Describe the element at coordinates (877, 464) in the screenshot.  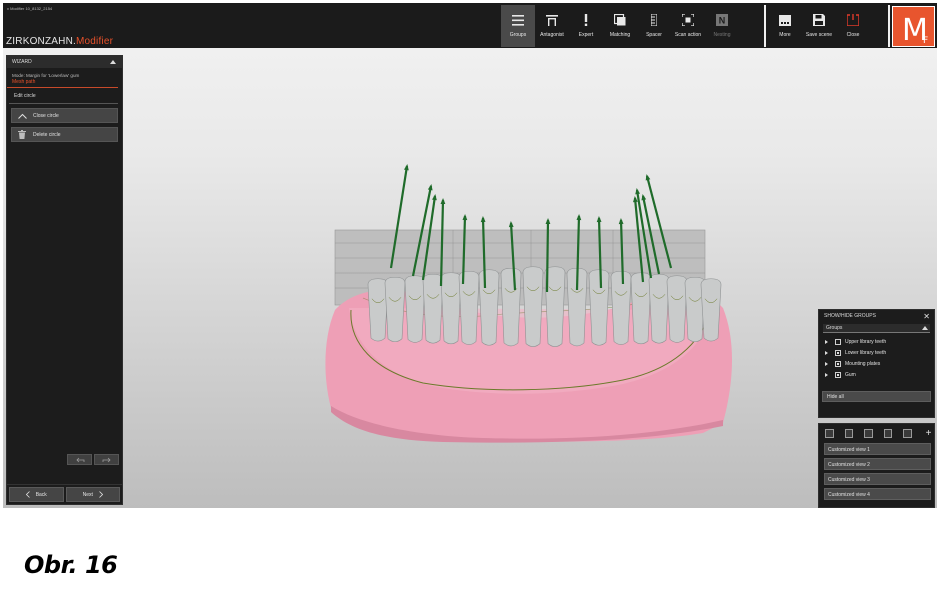
I see `customized-view-2-button: Customized view 2` at that location.